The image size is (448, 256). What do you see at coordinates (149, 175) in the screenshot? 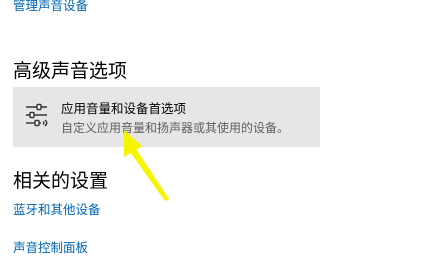
I see `arrow-shaft` at bounding box center [149, 175].